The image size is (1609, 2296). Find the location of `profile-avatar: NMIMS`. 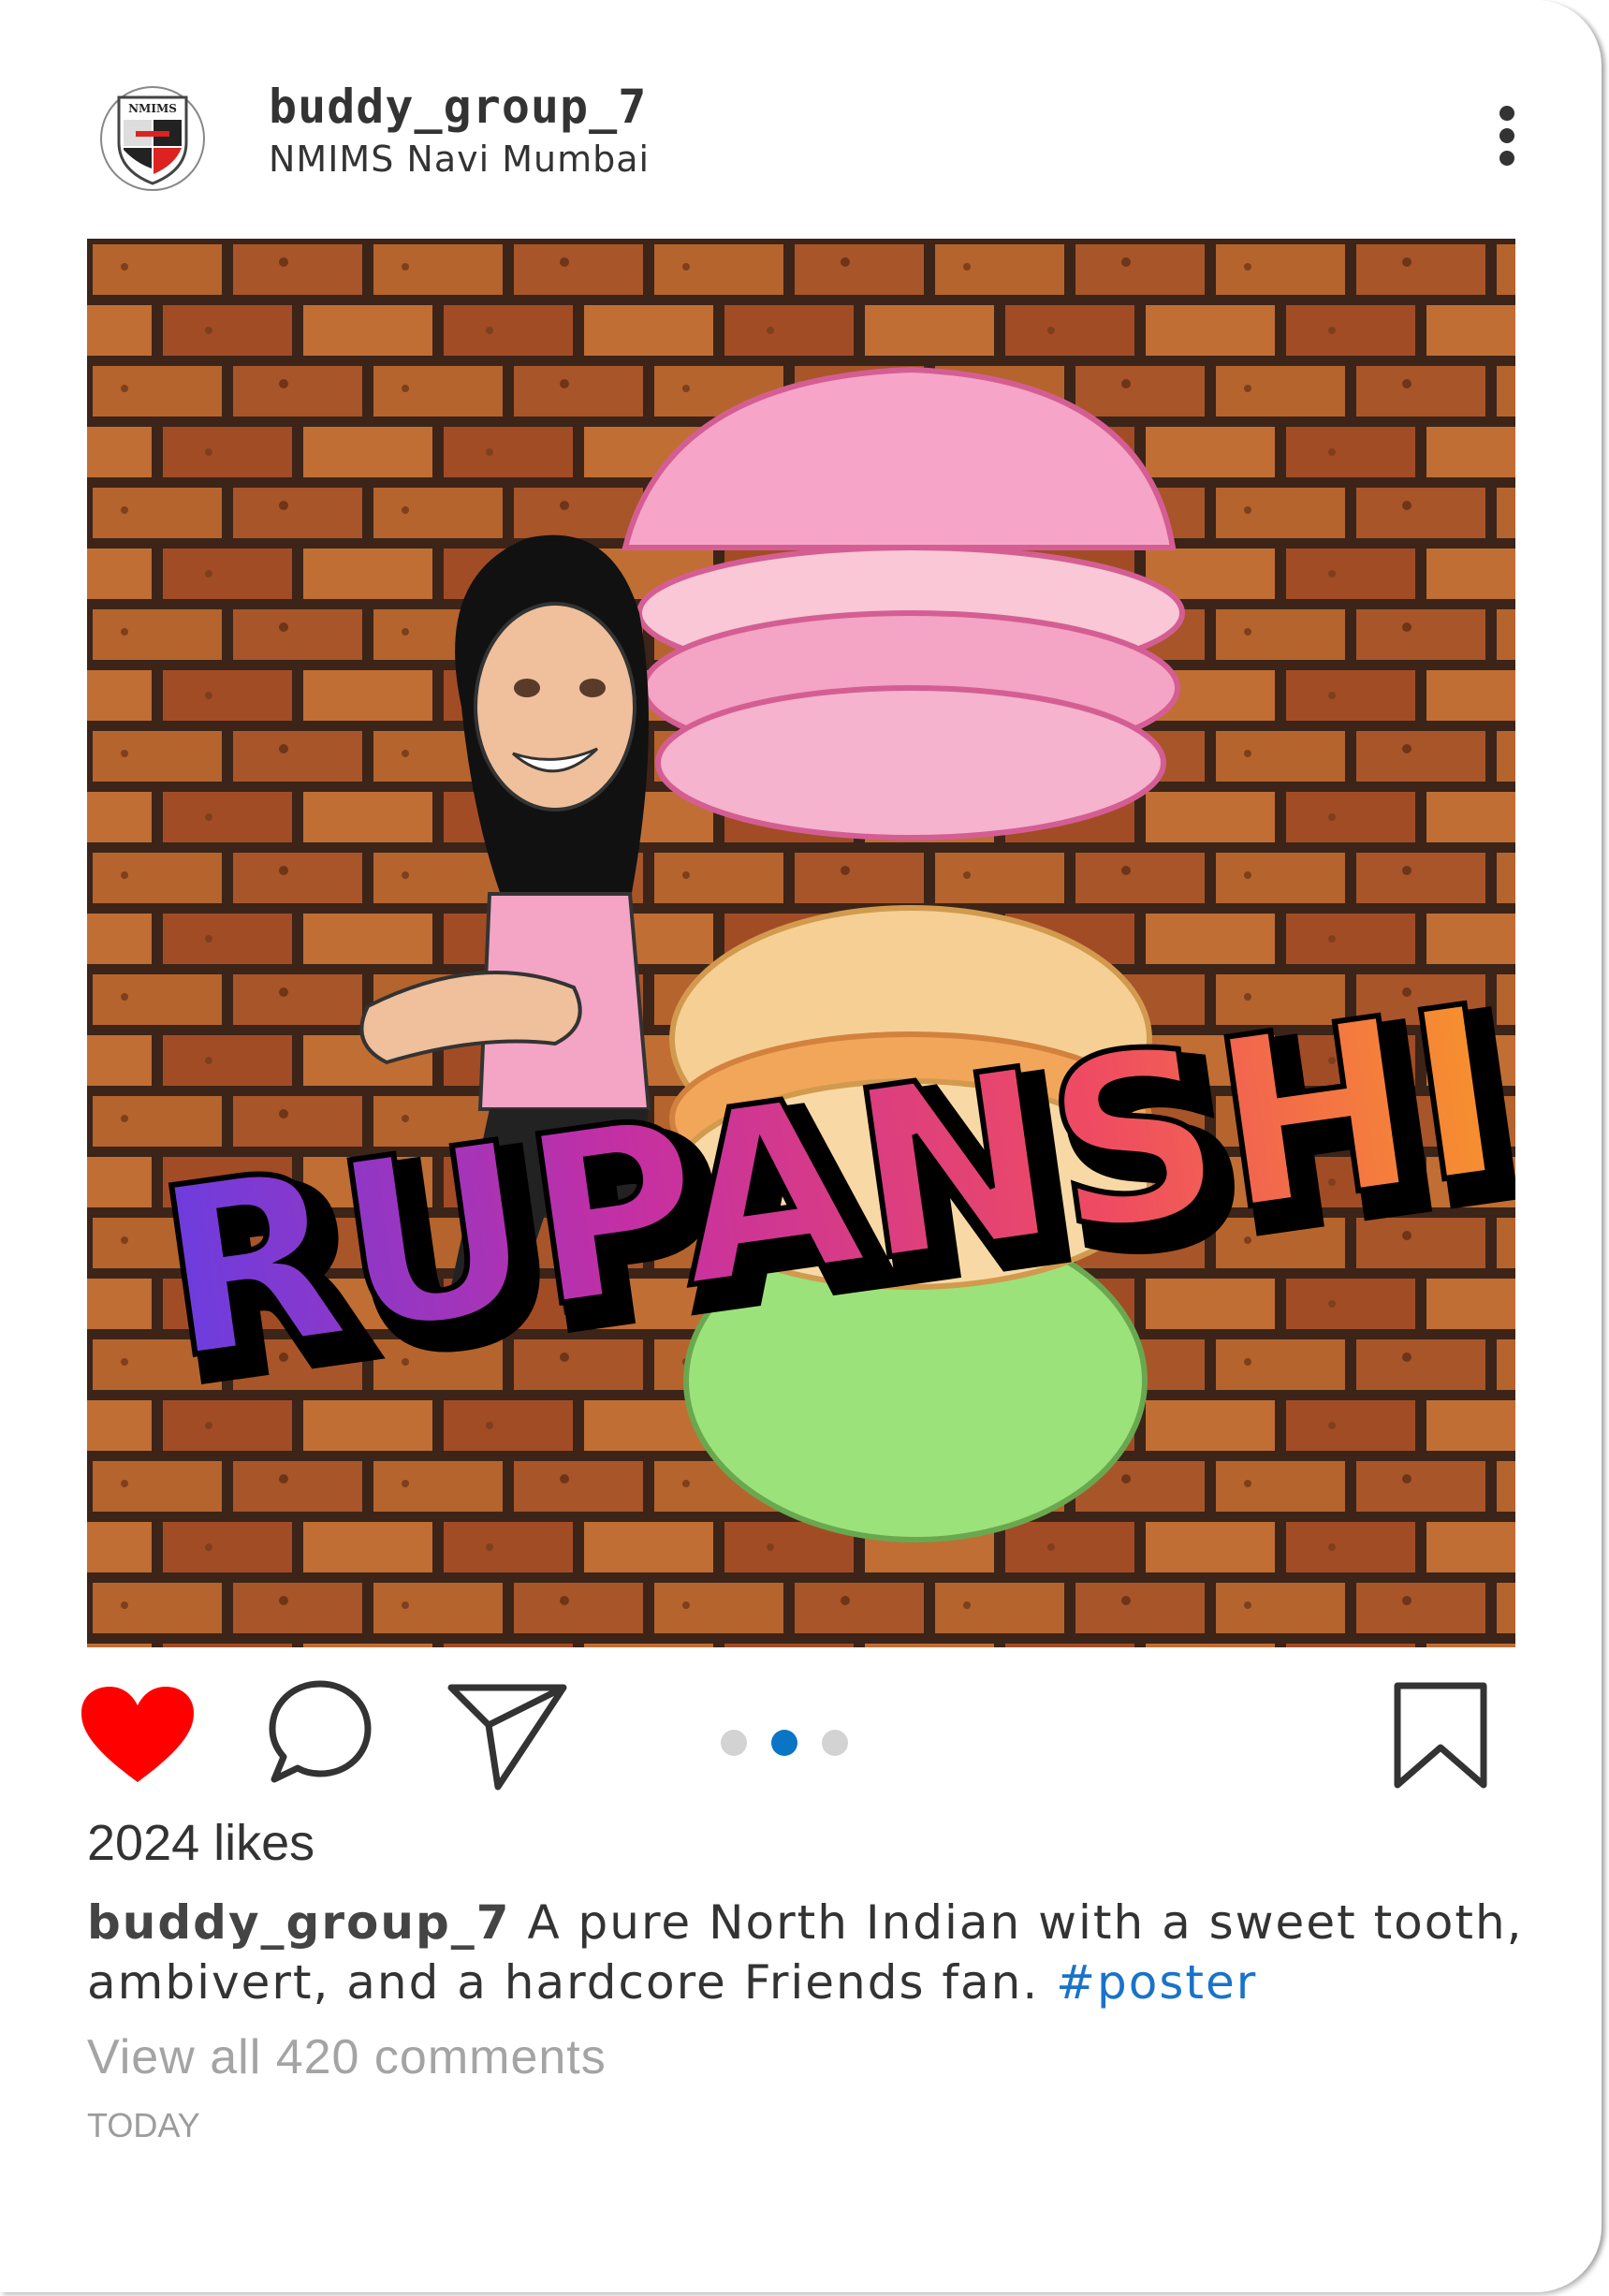

profile-avatar: NMIMS is located at coordinates (152, 139).